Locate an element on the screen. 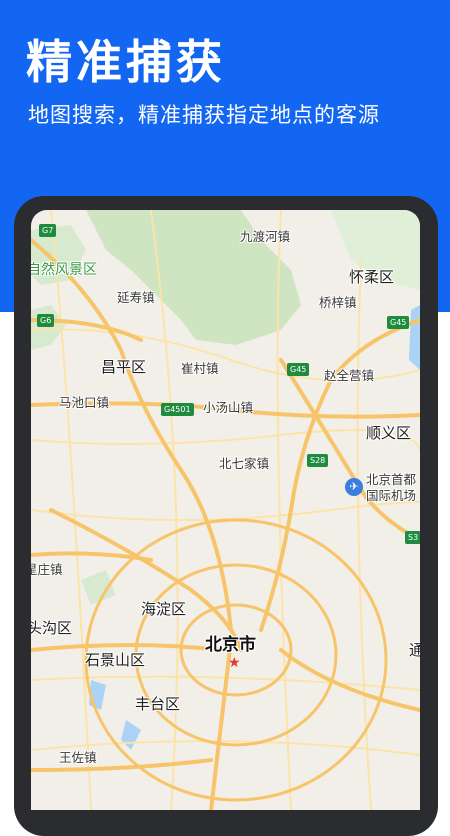  map-label-town-west: 星庄镇 is located at coordinates (47, 569).